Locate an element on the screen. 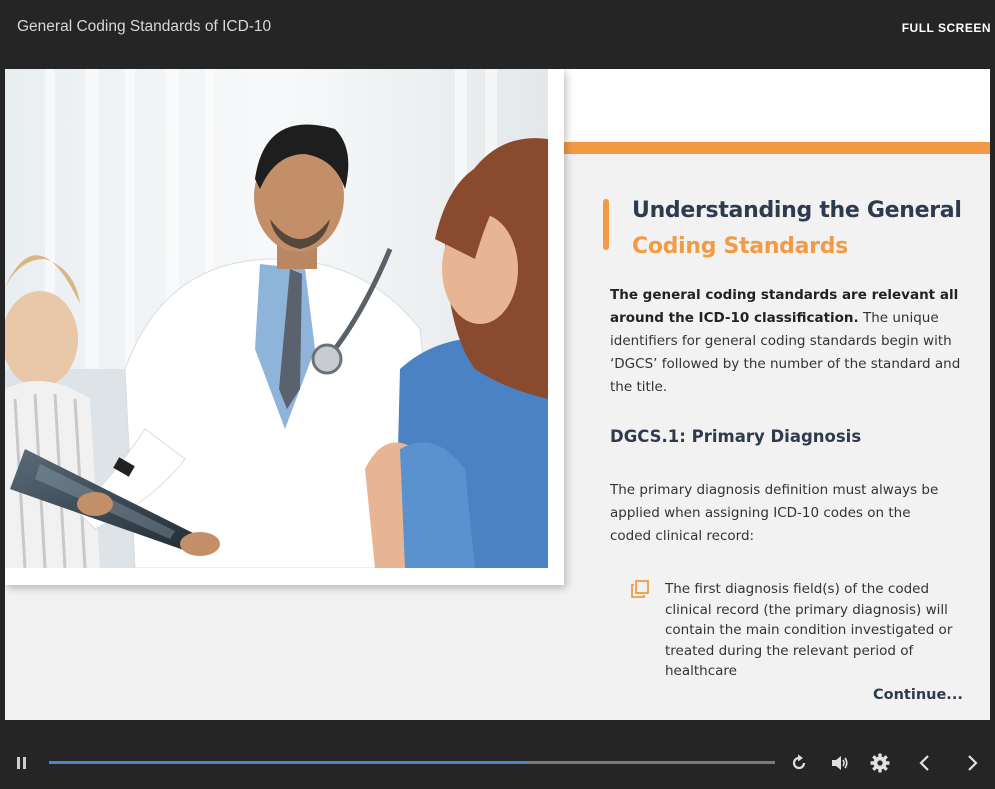 The height and width of the screenshot is (789, 995). heading-line-1: Understanding the General is located at coordinates (797, 210).